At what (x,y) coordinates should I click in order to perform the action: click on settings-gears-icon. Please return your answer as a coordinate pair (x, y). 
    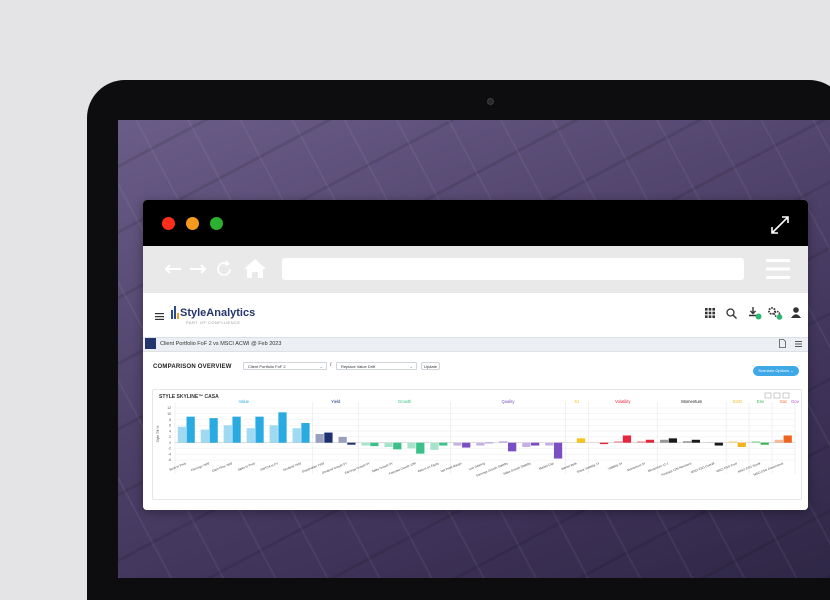
    Looking at the image, I should click on (775, 313).